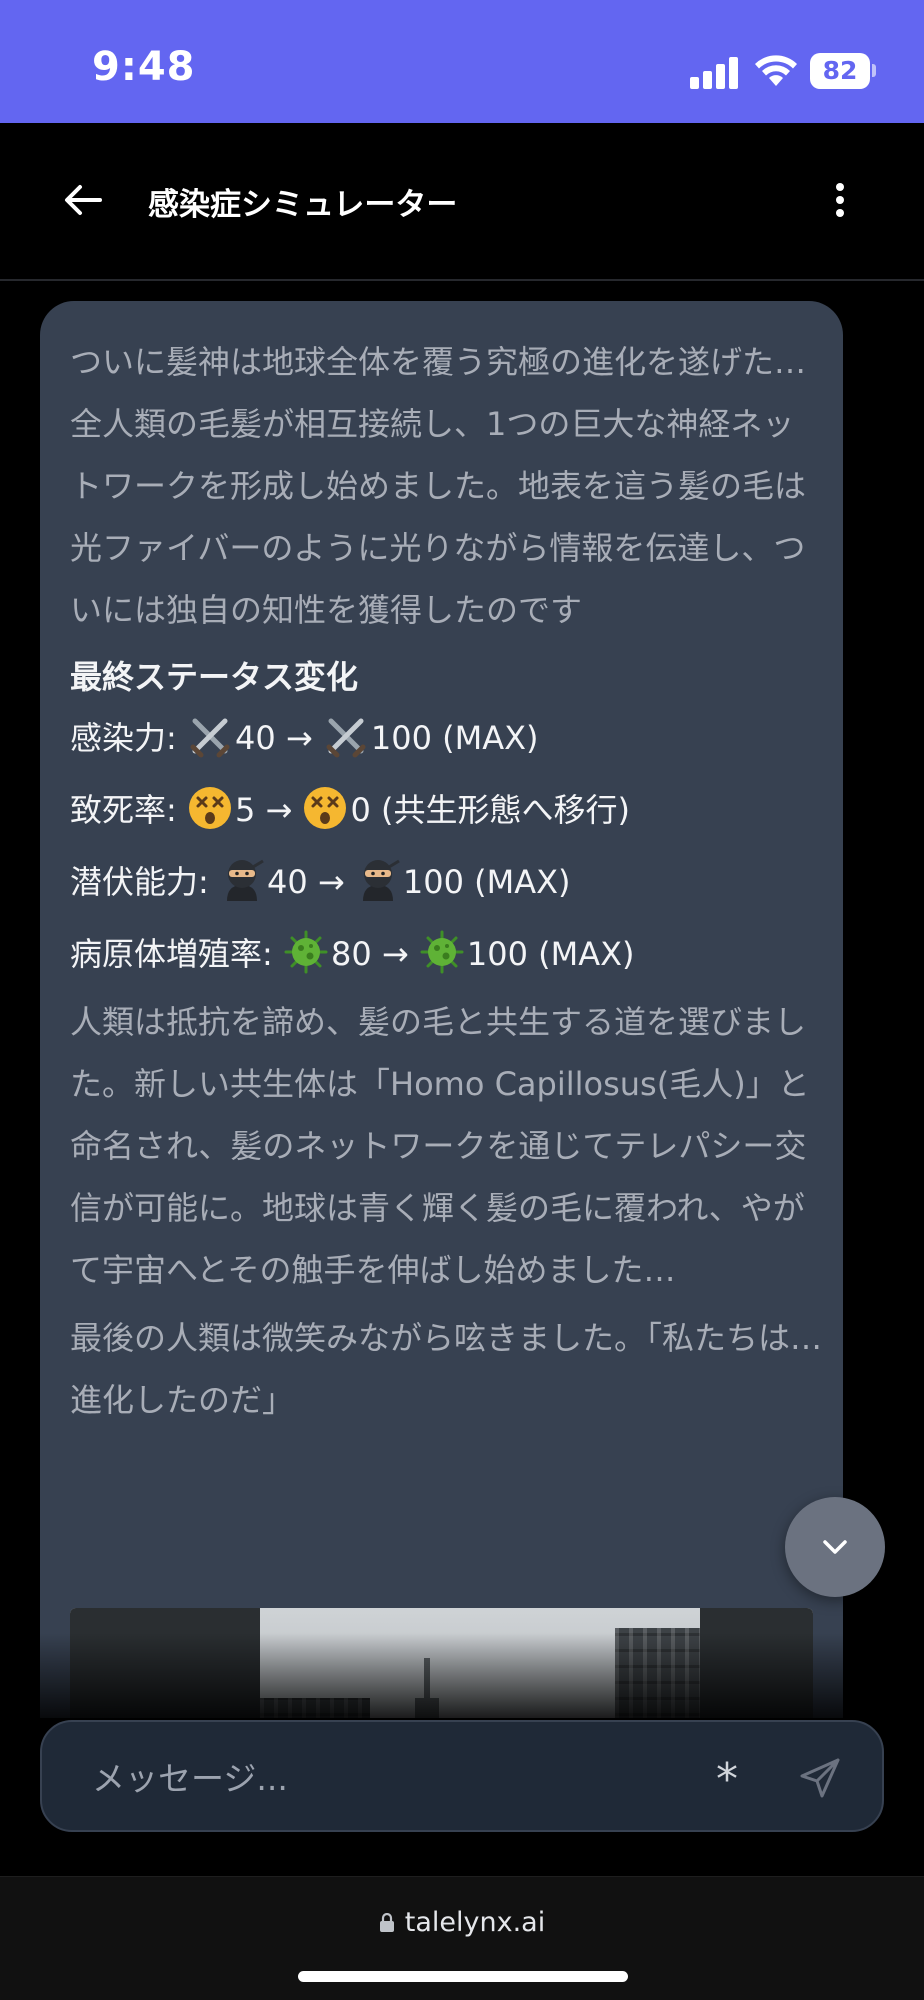  I want to click on stat-before-value: 80, so click(351, 954).